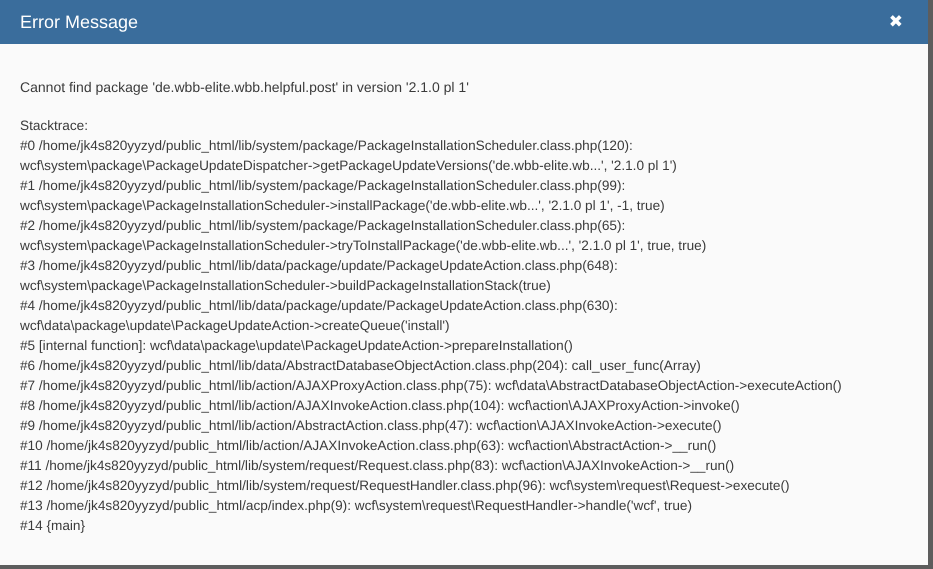  Describe the element at coordinates (79, 22) in the screenshot. I see `dialog-title: Error Message` at that location.